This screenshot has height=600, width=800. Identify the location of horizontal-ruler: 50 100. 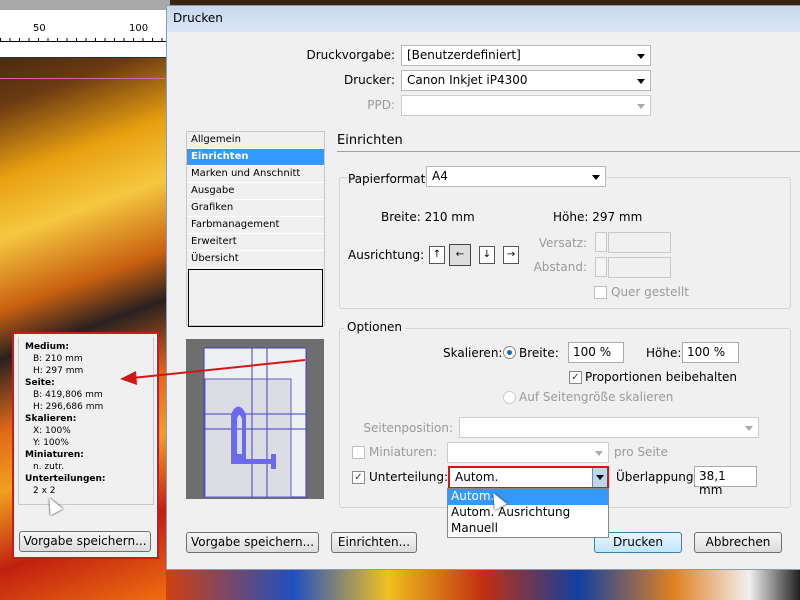
(85, 34).